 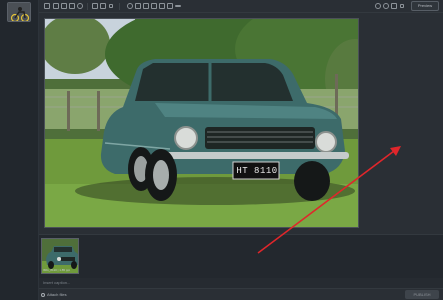 I want to click on user-avatar, so click(x=19, y=12).